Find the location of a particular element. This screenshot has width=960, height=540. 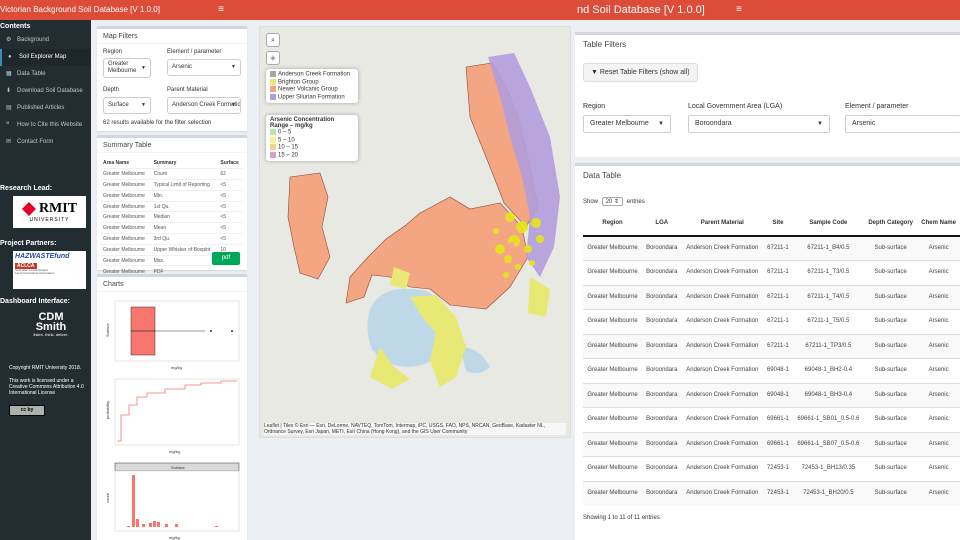

sidebar-item-background: ⚙ Background is located at coordinates (45, 40).